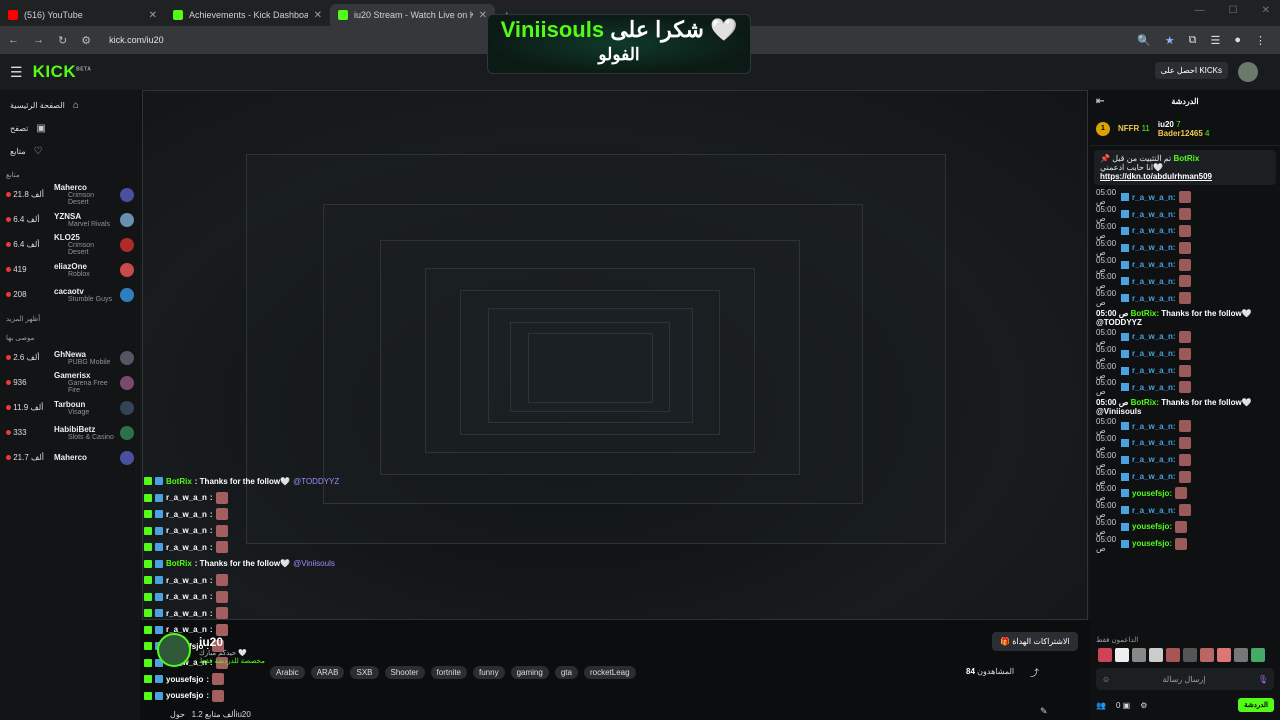 This screenshot has width=1280, height=720. I want to click on hamburger-menu-icon: ☰, so click(16, 72).